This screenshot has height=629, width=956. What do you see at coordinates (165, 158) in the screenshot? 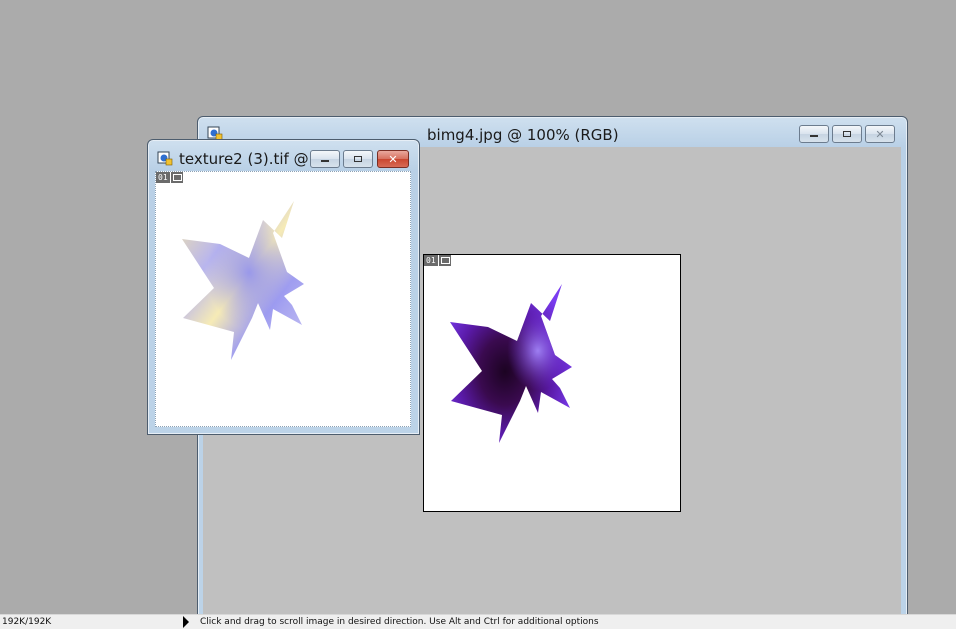
I see `app-icon` at bounding box center [165, 158].